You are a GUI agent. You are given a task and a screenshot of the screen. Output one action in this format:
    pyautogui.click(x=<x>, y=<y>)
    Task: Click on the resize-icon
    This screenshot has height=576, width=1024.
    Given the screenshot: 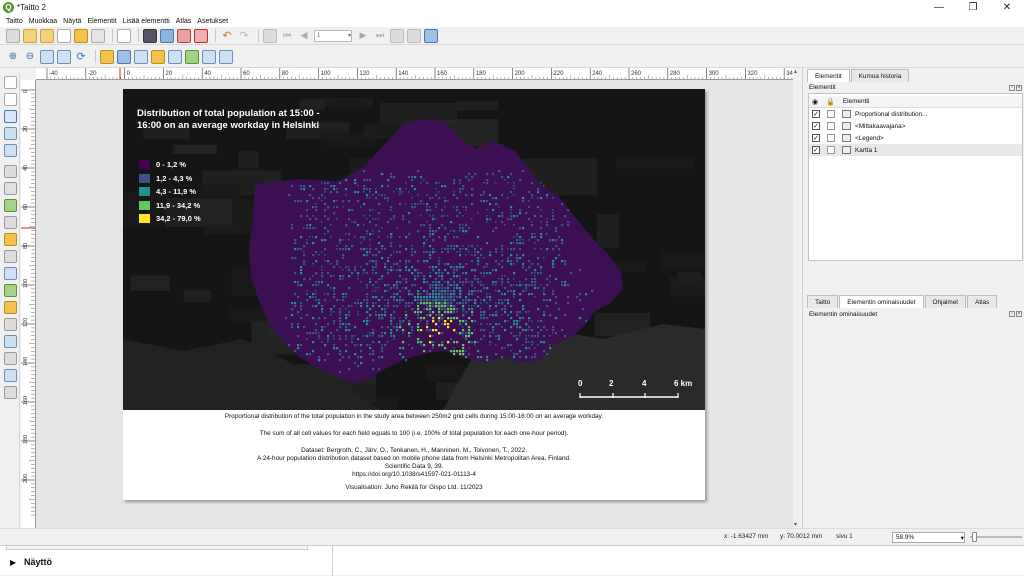 What is the action you would take?
    pyautogui.click(x=226, y=56)
    